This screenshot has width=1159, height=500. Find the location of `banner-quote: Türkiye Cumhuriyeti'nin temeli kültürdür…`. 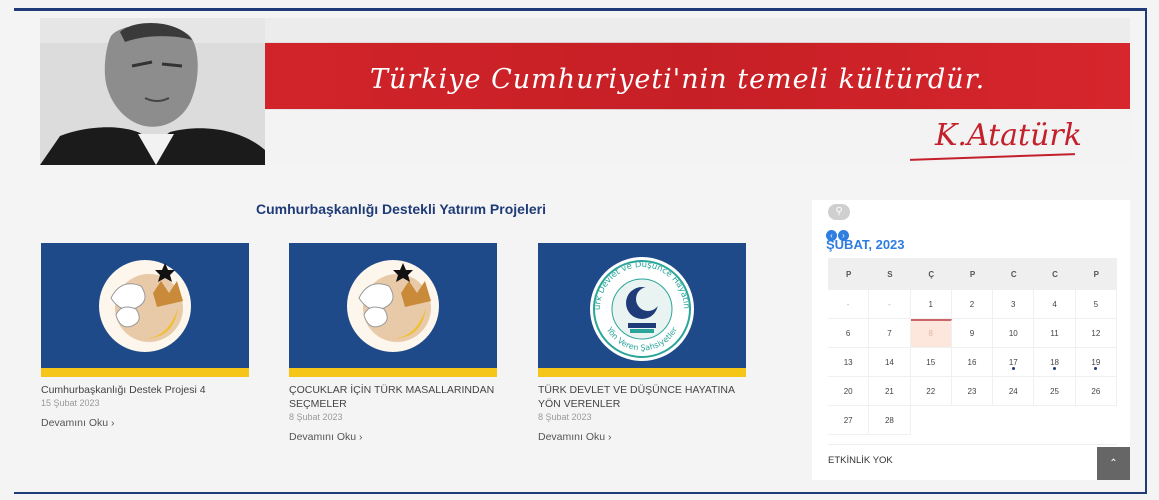

banner-quote: Türkiye Cumhuriyeti'nin temeli kültürdür… is located at coordinates (678, 79).